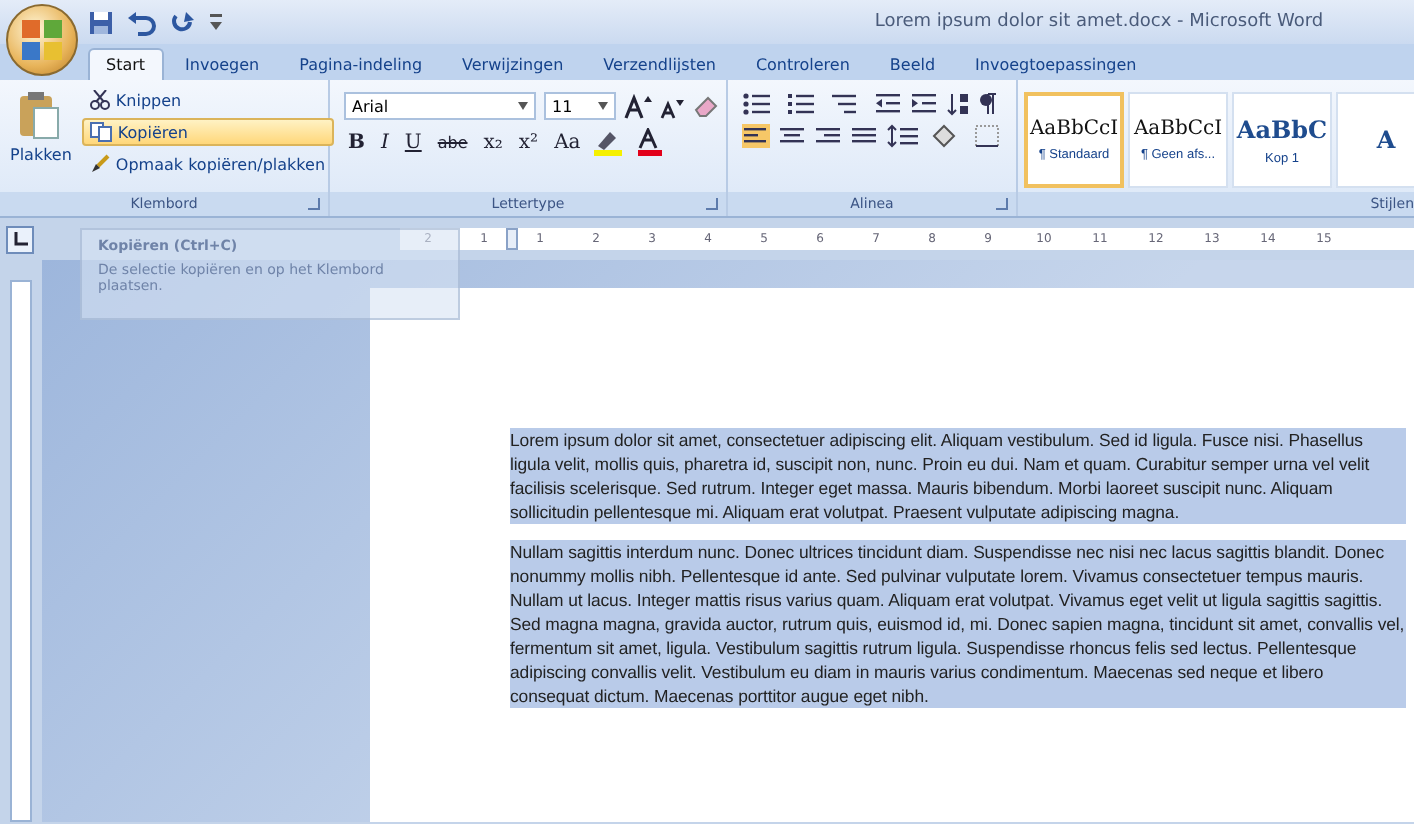 The height and width of the screenshot is (824, 1414). Describe the element at coordinates (958, 476) in the screenshot. I see `paragraph-text: Lorem ipsum dolor sit amet, consectetuer adipiscing elit. Aliquam vestibulum. Sed id ligula. Fusce nisi. Phasellus ligula velit, mollis quis, pharetra id, suscipit non, nunc. Proin eu dui. Nam et quam. Curabitur semper urna vel velit facilisis scelerisque. Sed rutrum. Integer eget massa. Mauris bibendum. Morbi laoreet suscipit nunc. Aliquam sollicitudin pellentesque mi. Aliquam erat volutpat. Praesent vulputate adipiscing magna.` at that location.